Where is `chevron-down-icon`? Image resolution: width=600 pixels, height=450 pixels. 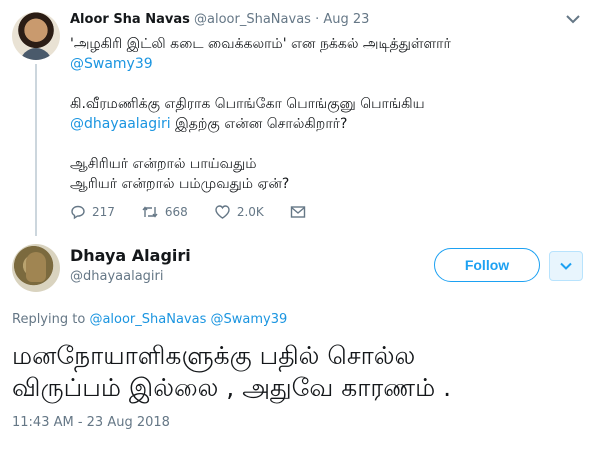
chevron-down-icon is located at coordinates (566, 266).